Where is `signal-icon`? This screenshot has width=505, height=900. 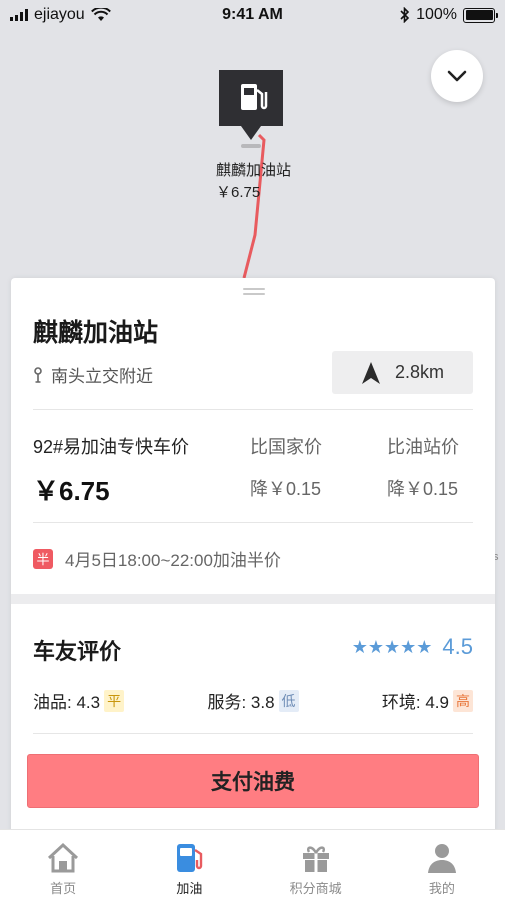 signal-icon is located at coordinates (19, 15).